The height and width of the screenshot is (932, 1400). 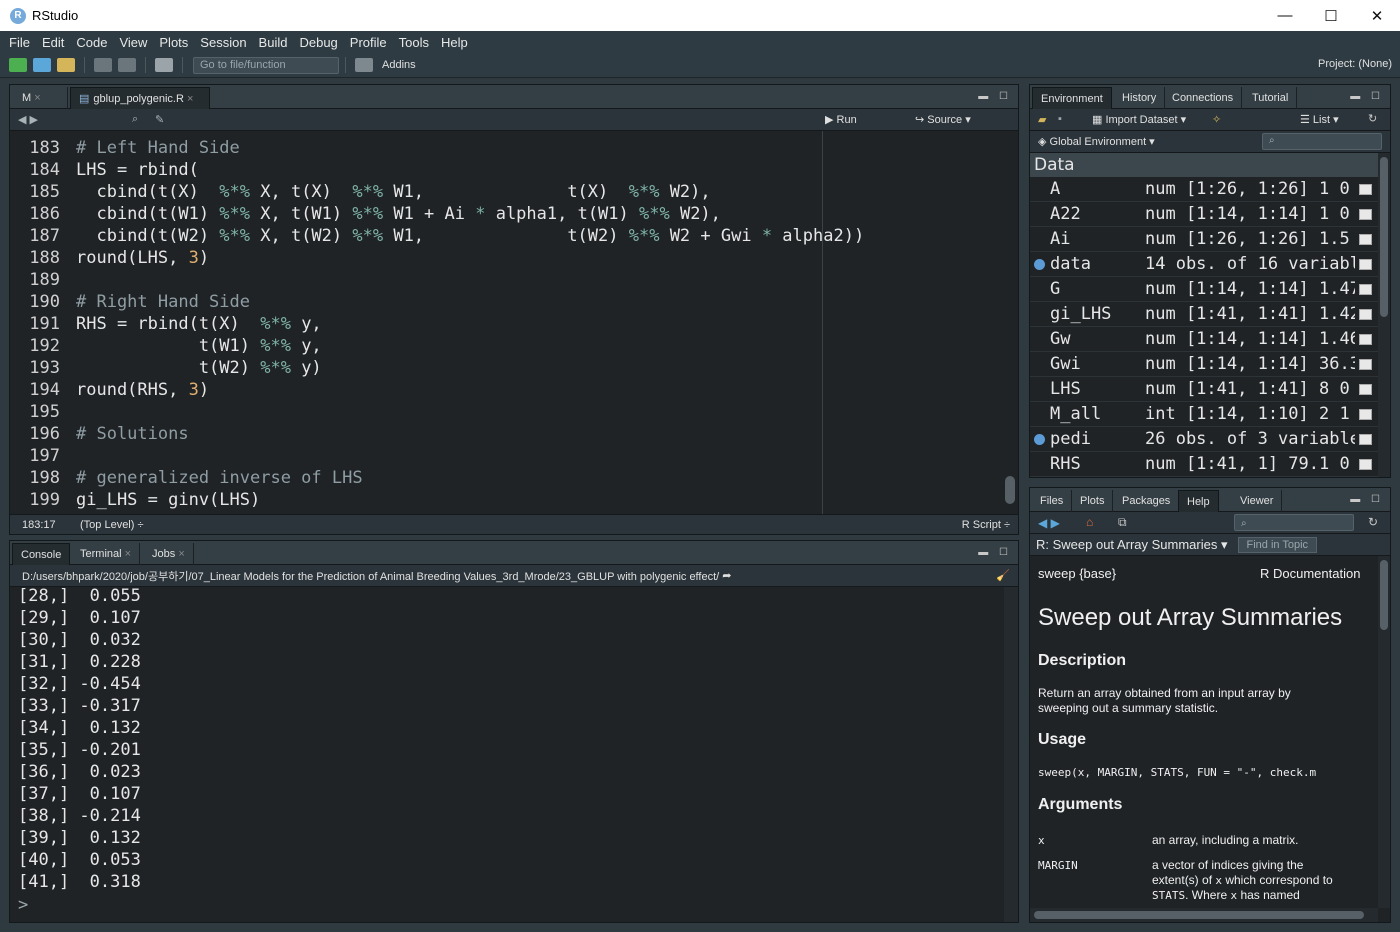 I want to click on tab-console: Console, so click(x=41, y=554).